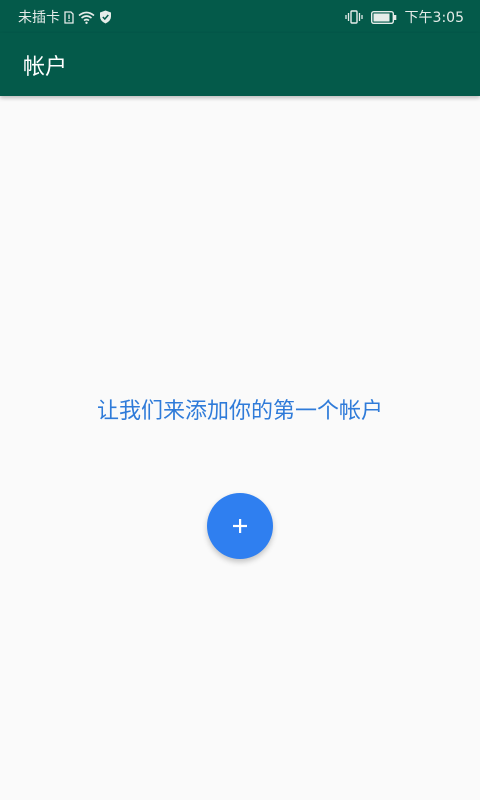 The image size is (480, 800). Describe the element at coordinates (240, 16) in the screenshot. I see `status-bar: 未插卡 下午3:05` at that location.